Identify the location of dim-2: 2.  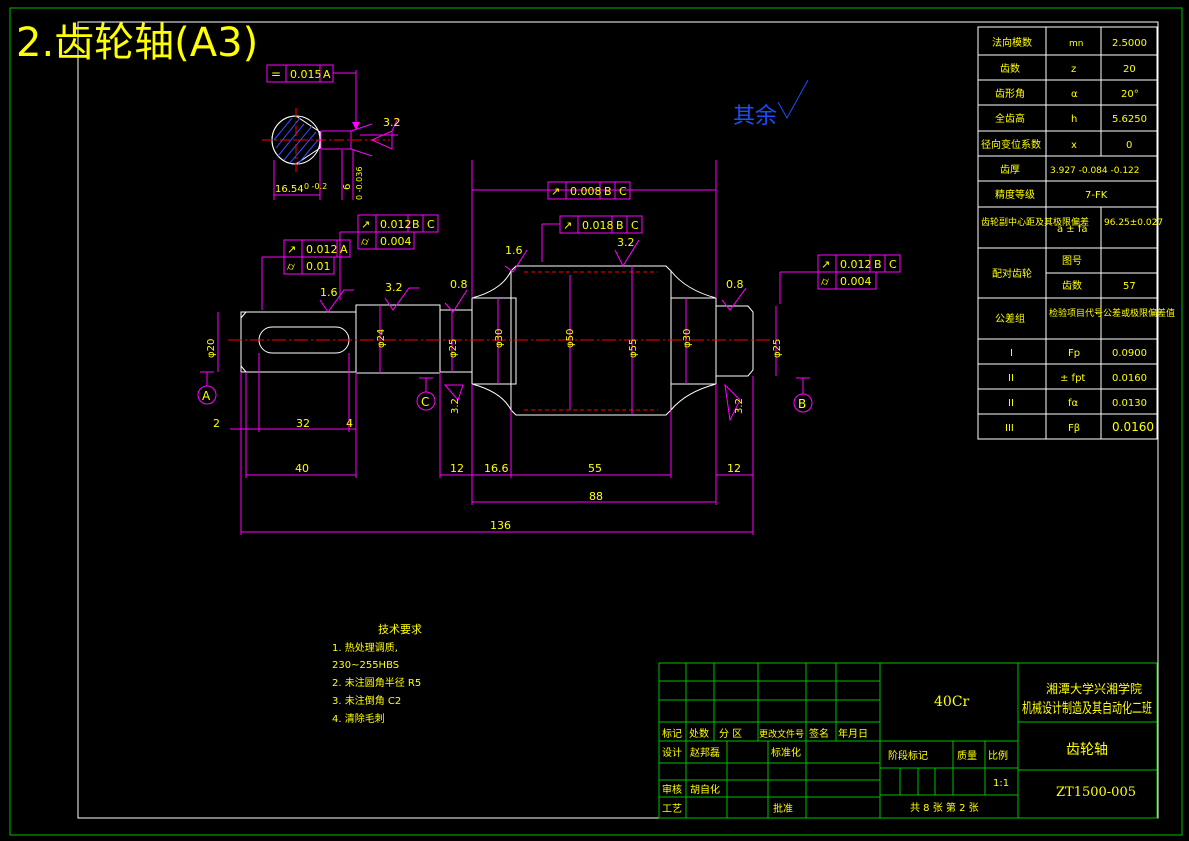
(216, 423).